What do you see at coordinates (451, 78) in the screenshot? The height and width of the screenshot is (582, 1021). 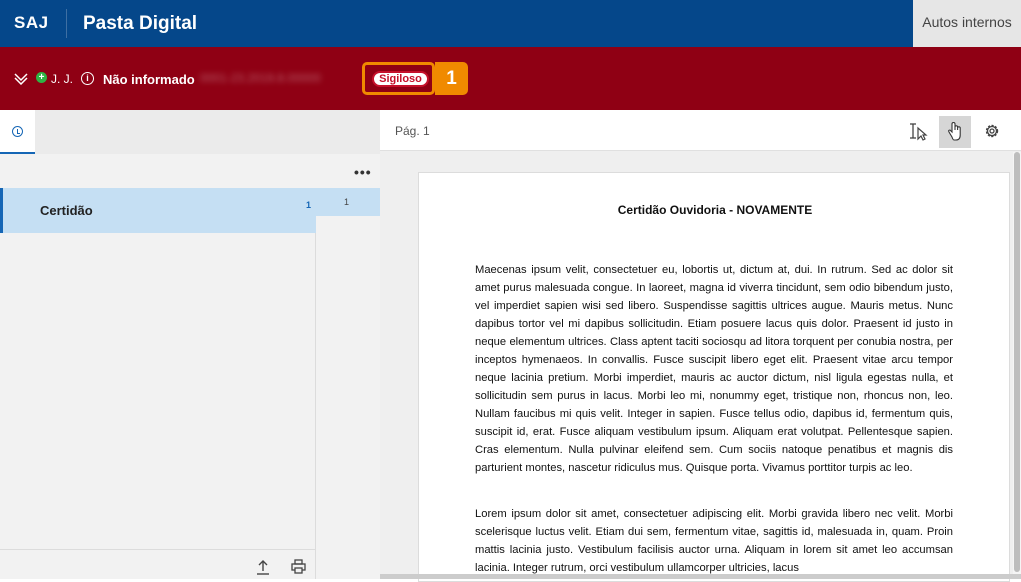 I see `step-marker: 1` at bounding box center [451, 78].